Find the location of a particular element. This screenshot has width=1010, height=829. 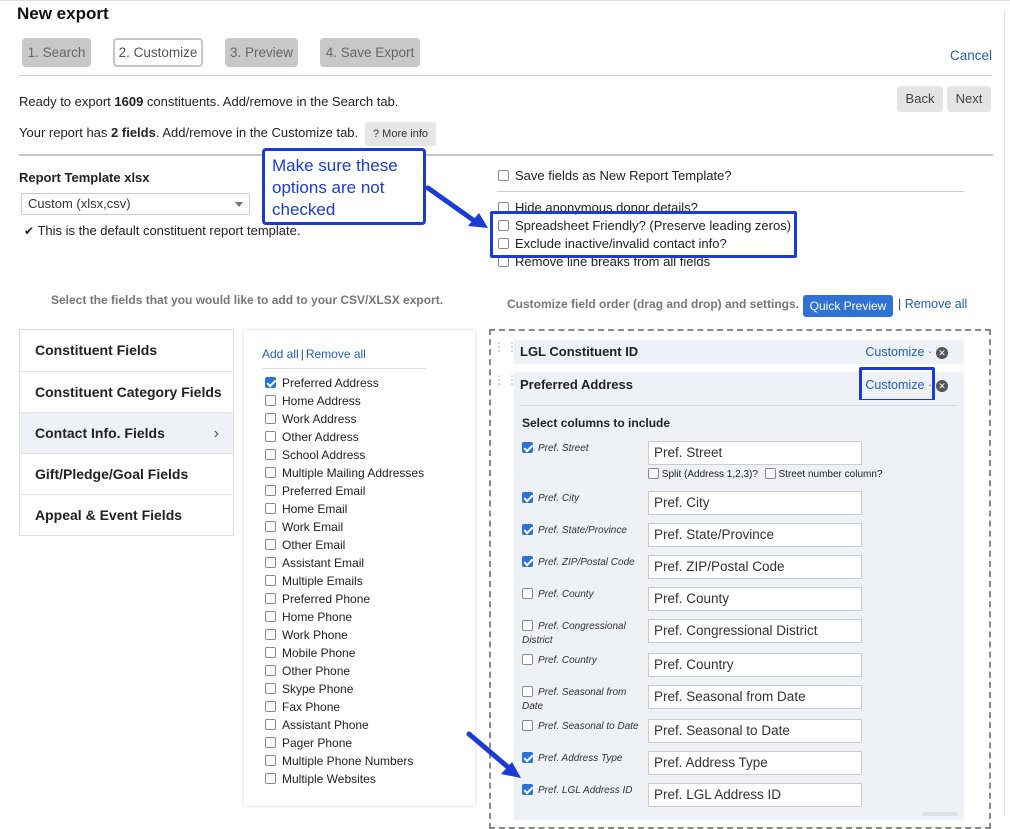

step-preview: 3. Preview is located at coordinates (261, 52).